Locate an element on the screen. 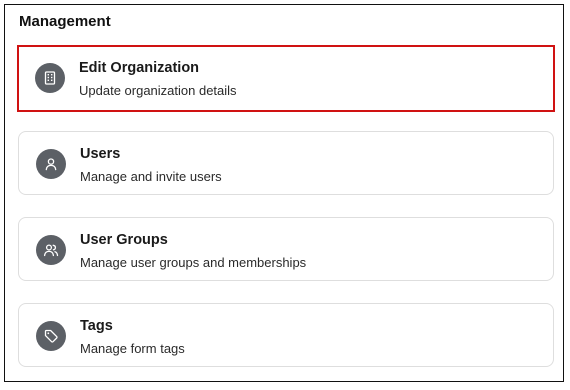 This screenshot has width=570, height=390. card-description: Update organization details is located at coordinates (158, 90).